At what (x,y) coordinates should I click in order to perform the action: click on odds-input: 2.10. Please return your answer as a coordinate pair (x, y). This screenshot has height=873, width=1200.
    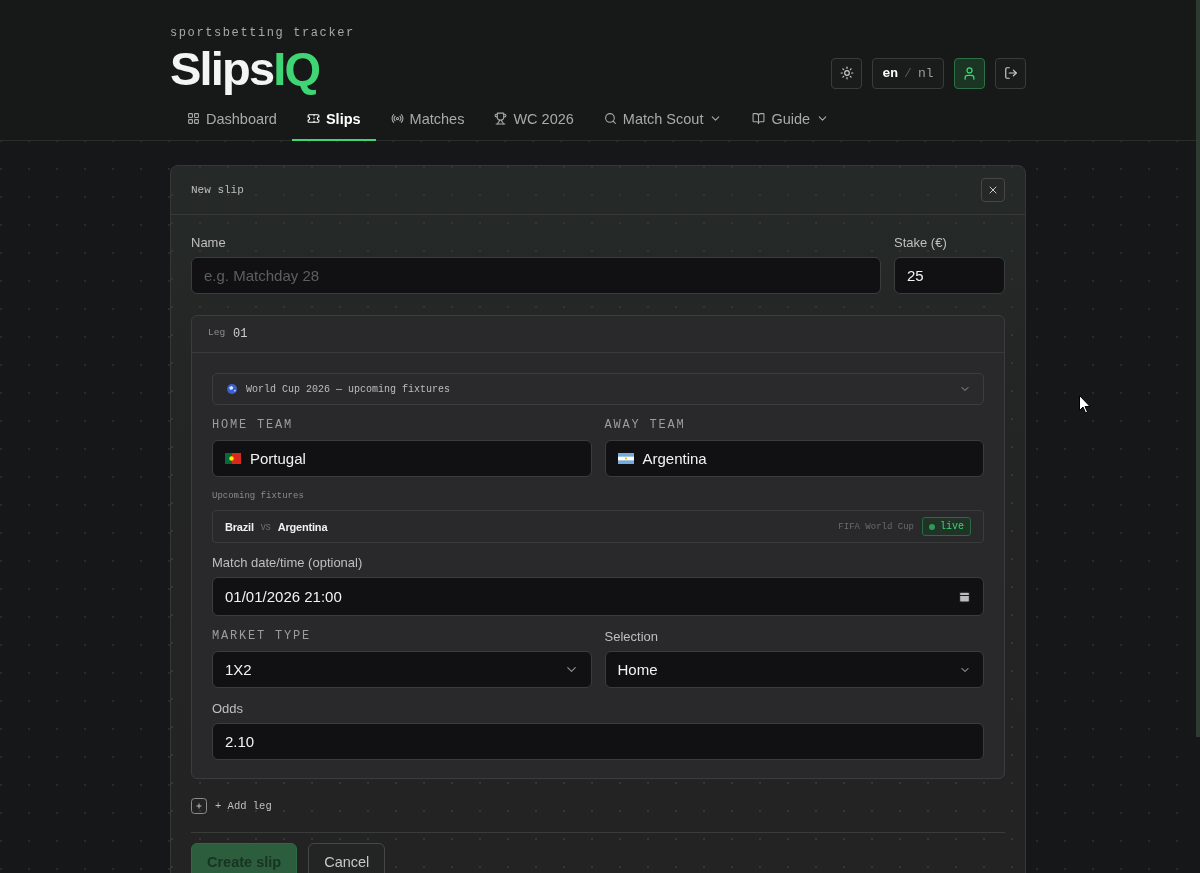
    Looking at the image, I should click on (598, 741).